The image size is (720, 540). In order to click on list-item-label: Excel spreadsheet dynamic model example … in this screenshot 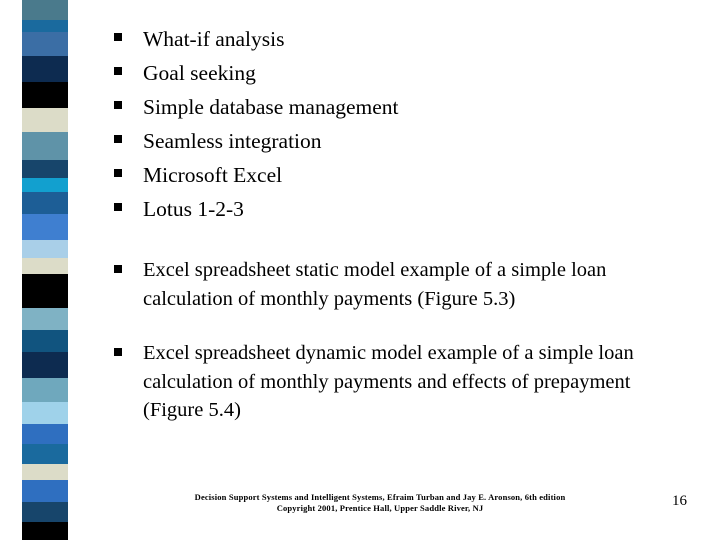, I will do `click(388, 381)`.